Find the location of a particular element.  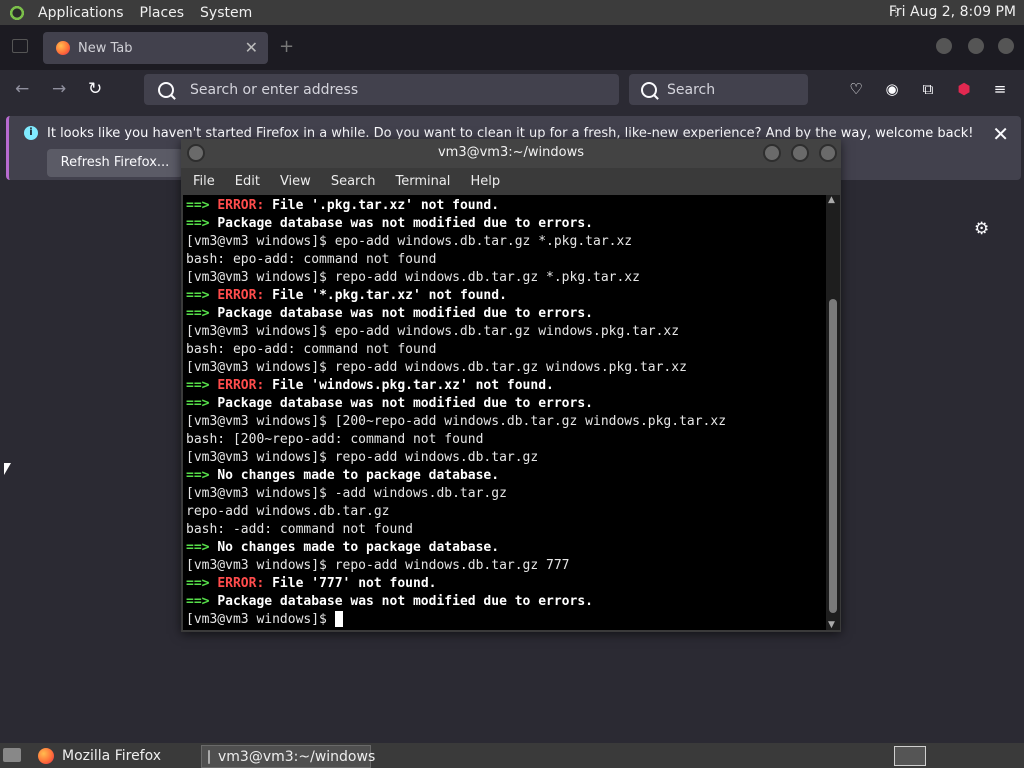

menu-help: Help is located at coordinates (485, 181).